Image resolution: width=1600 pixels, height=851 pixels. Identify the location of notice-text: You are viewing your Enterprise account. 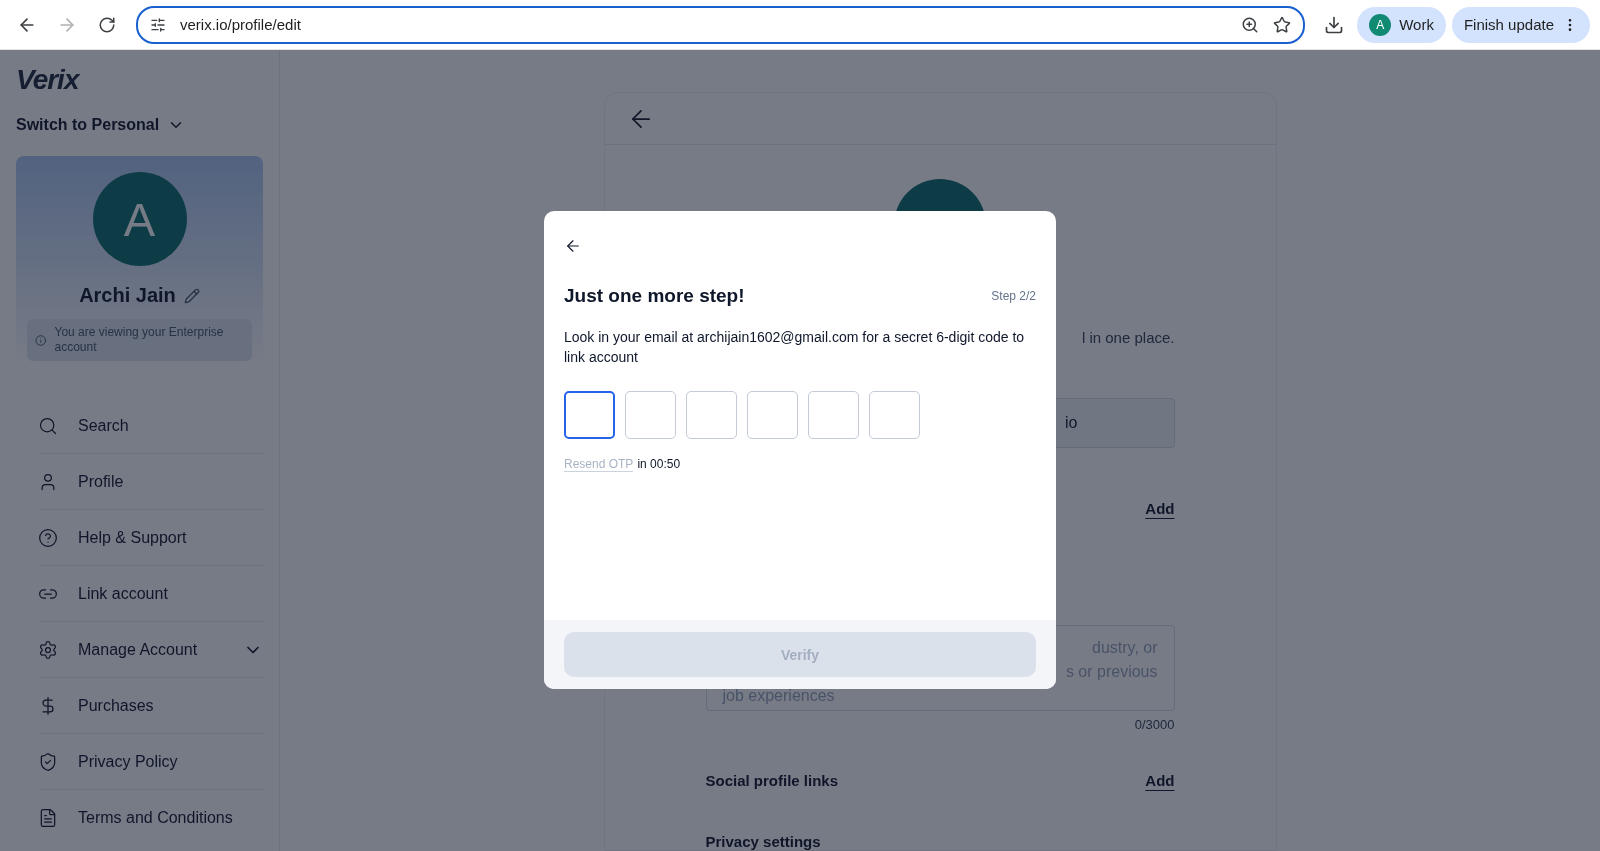
(139, 340).